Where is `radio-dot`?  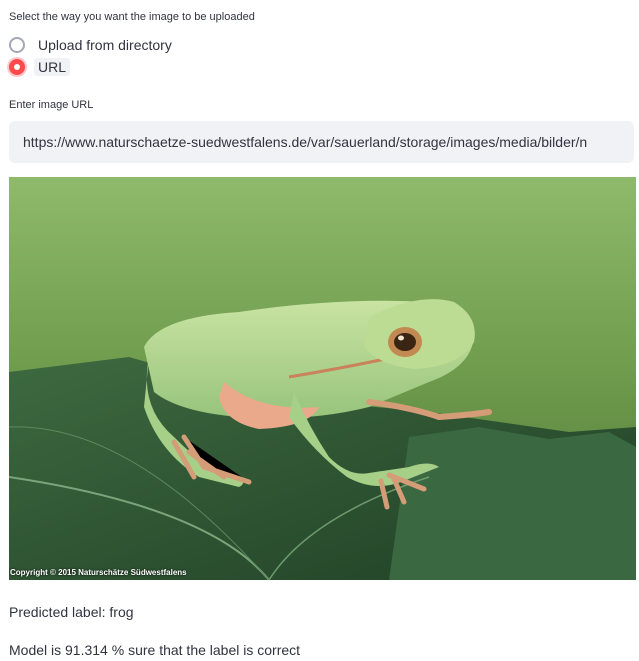 radio-dot is located at coordinates (17, 67).